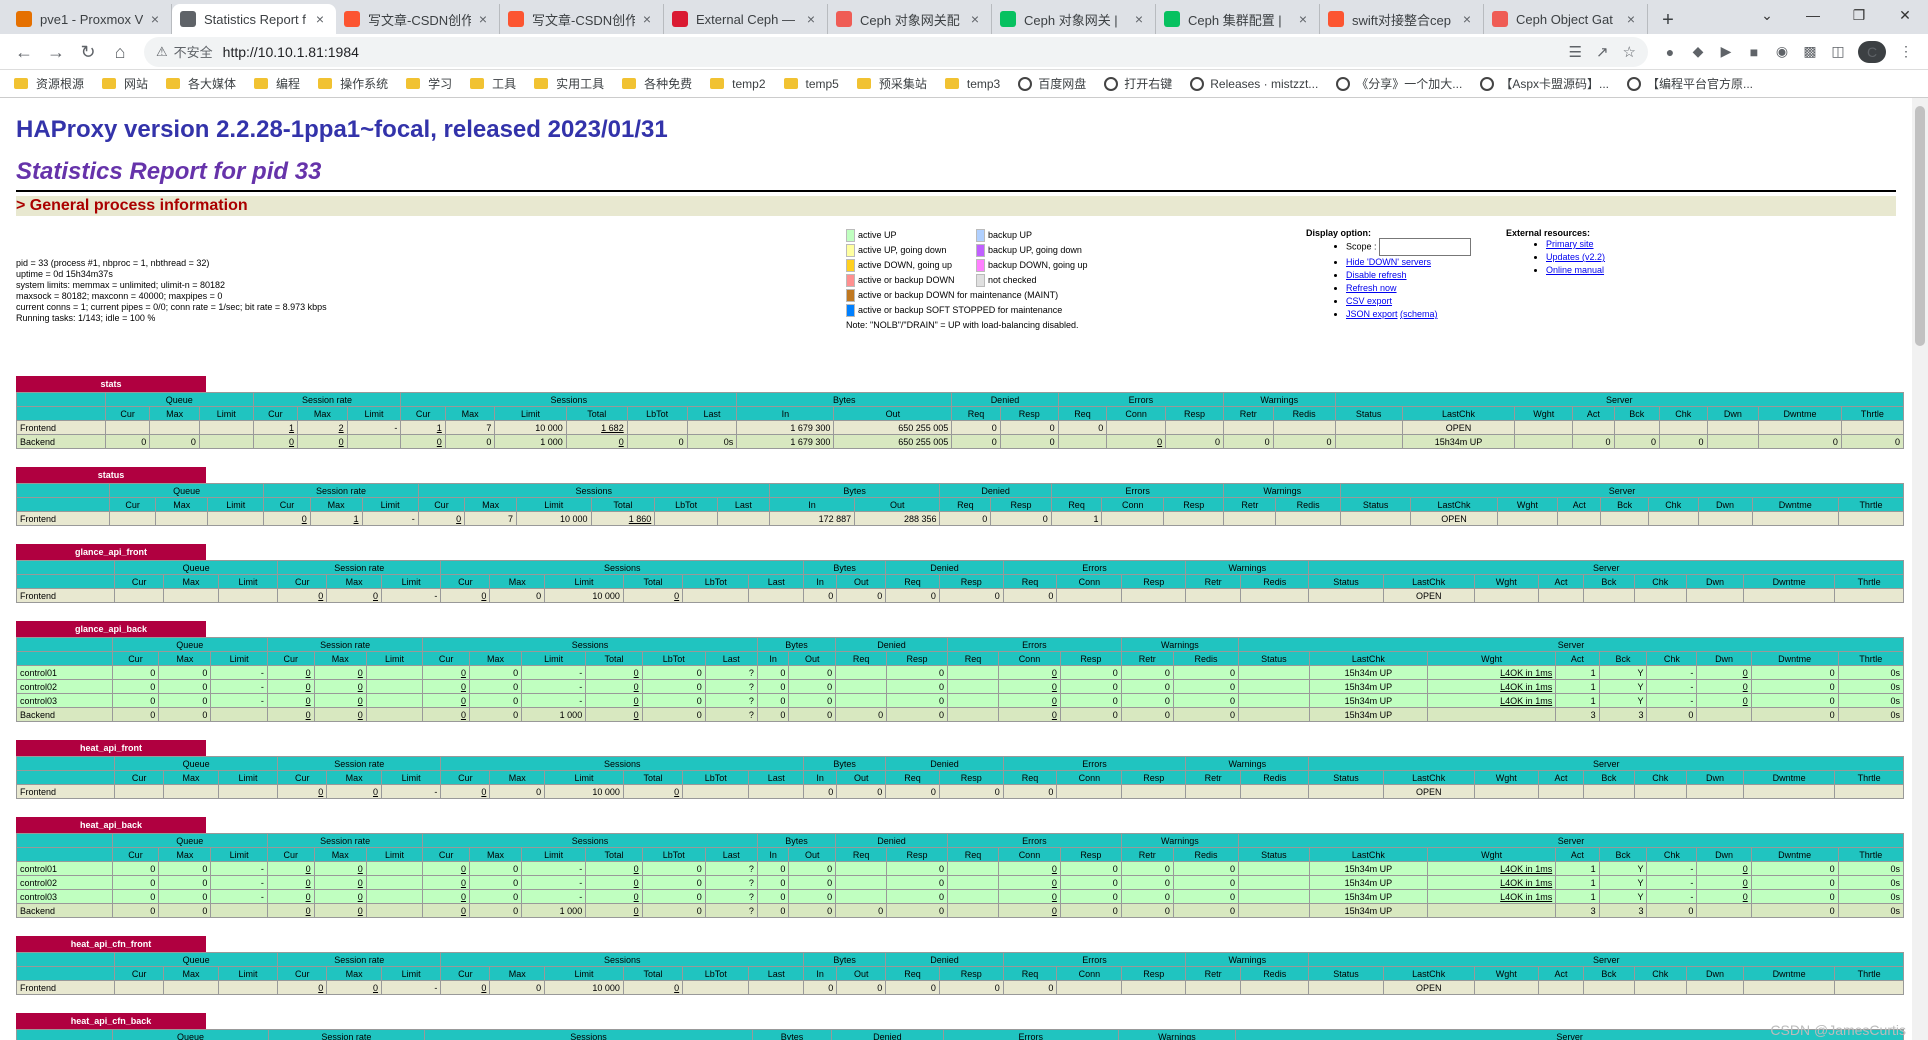 This screenshot has height=1040, width=1928. What do you see at coordinates (746, 19) in the screenshot?
I see `tab-4: External Ceph — ×` at bounding box center [746, 19].